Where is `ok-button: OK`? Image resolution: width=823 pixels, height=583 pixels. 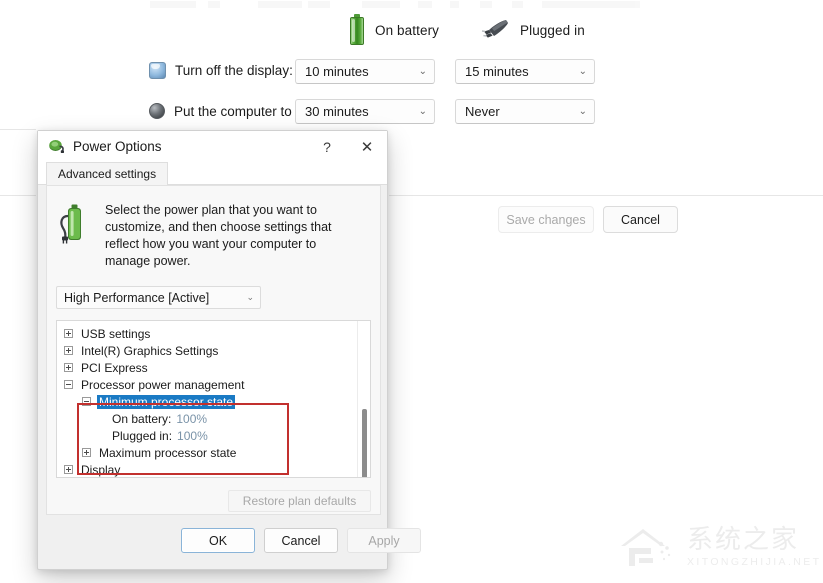 ok-button: OK is located at coordinates (218, 540).